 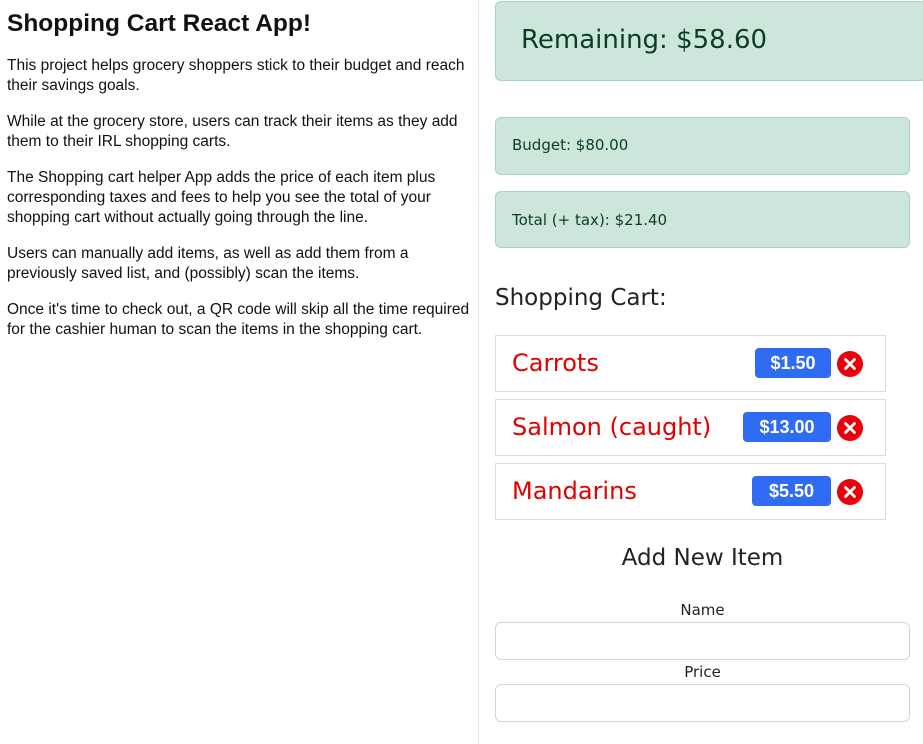 What do you see at coordinates (702, 703) in the screenshot?
I see `price-input` at bounding box center [702, 703].